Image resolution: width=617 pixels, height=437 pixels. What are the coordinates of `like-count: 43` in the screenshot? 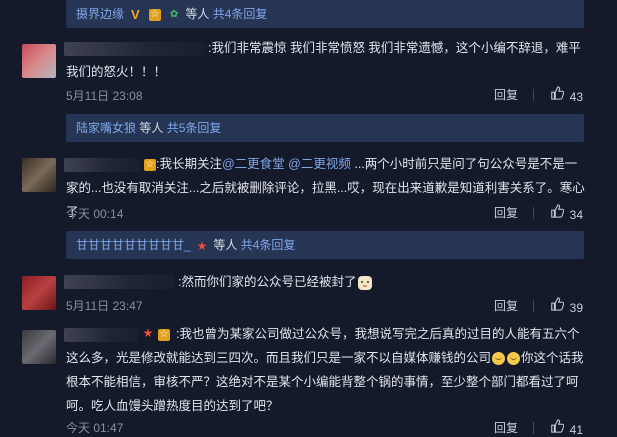 It's located at (576, 96).